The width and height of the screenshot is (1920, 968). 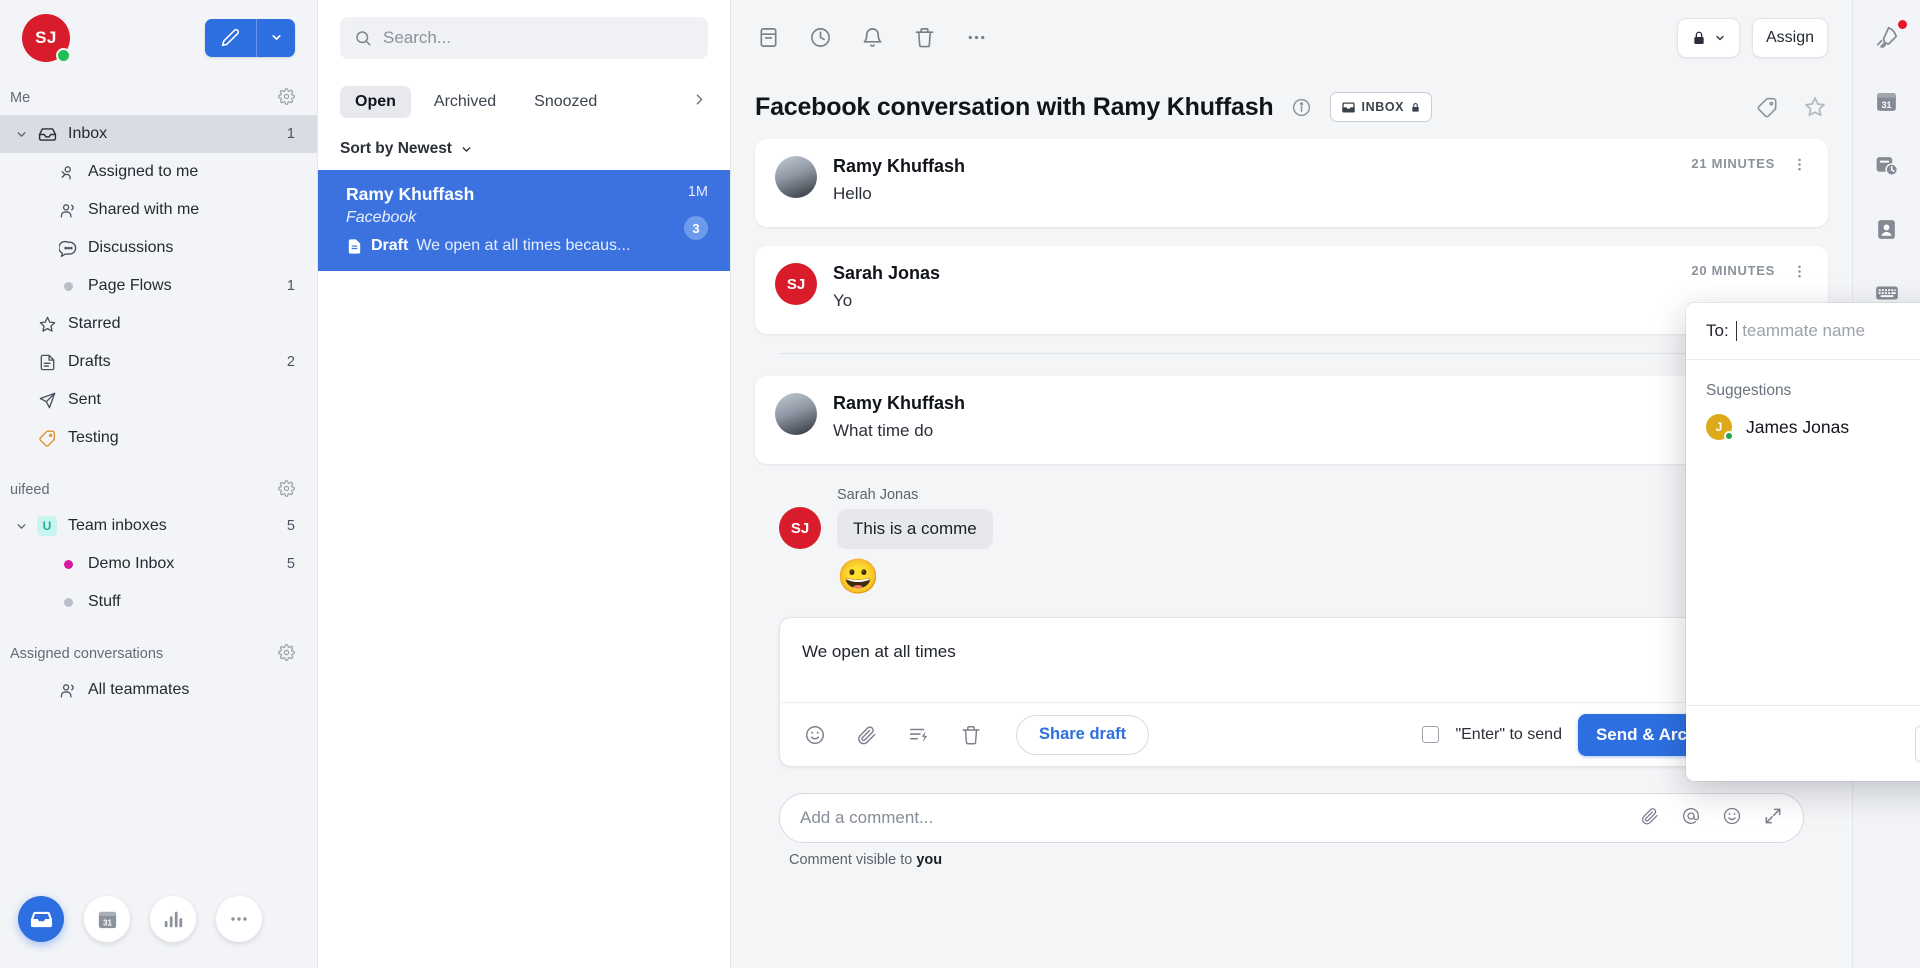 What do you see at coordinates (919, 735) in the screenshot?
I see `insert-snippet-icon` at bounding box center [919, 735].